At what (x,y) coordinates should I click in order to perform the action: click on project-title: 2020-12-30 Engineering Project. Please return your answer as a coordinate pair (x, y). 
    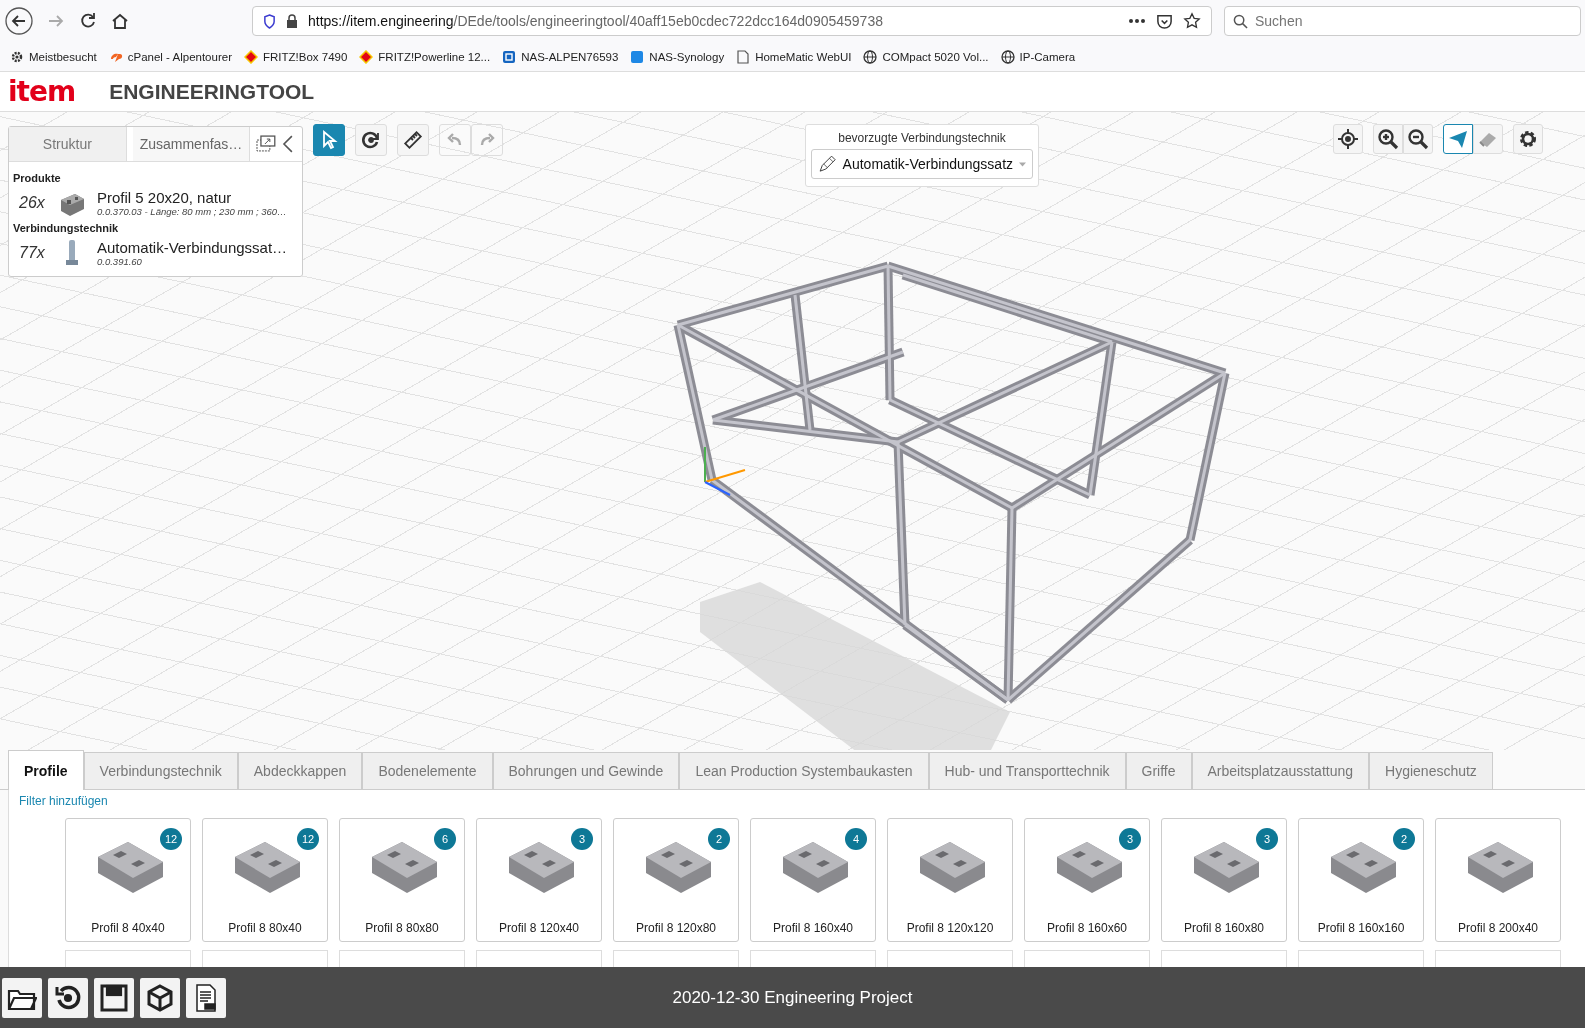
    Looking at the image, I should click on (792, 997).